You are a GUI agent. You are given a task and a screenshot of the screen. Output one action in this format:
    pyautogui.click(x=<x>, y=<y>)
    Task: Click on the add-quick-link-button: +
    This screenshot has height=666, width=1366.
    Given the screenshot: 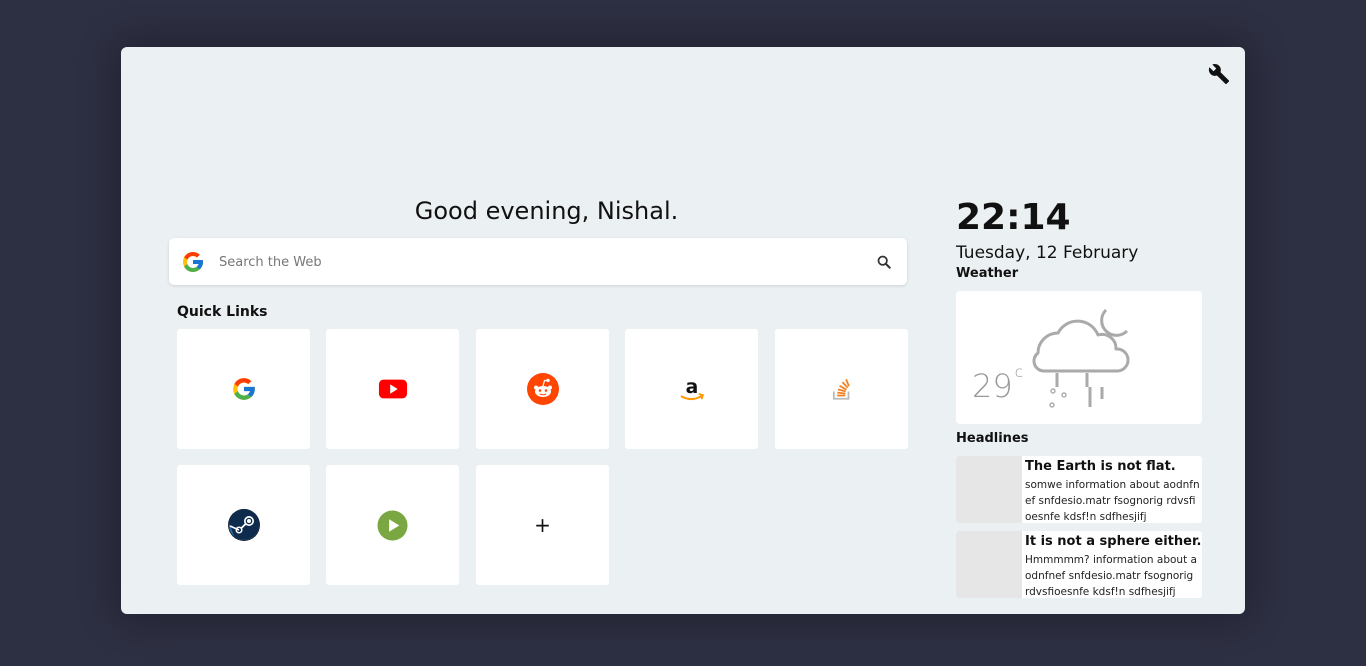 What is the action you would take?
    pyautogui.click(x=542, y=525)
    